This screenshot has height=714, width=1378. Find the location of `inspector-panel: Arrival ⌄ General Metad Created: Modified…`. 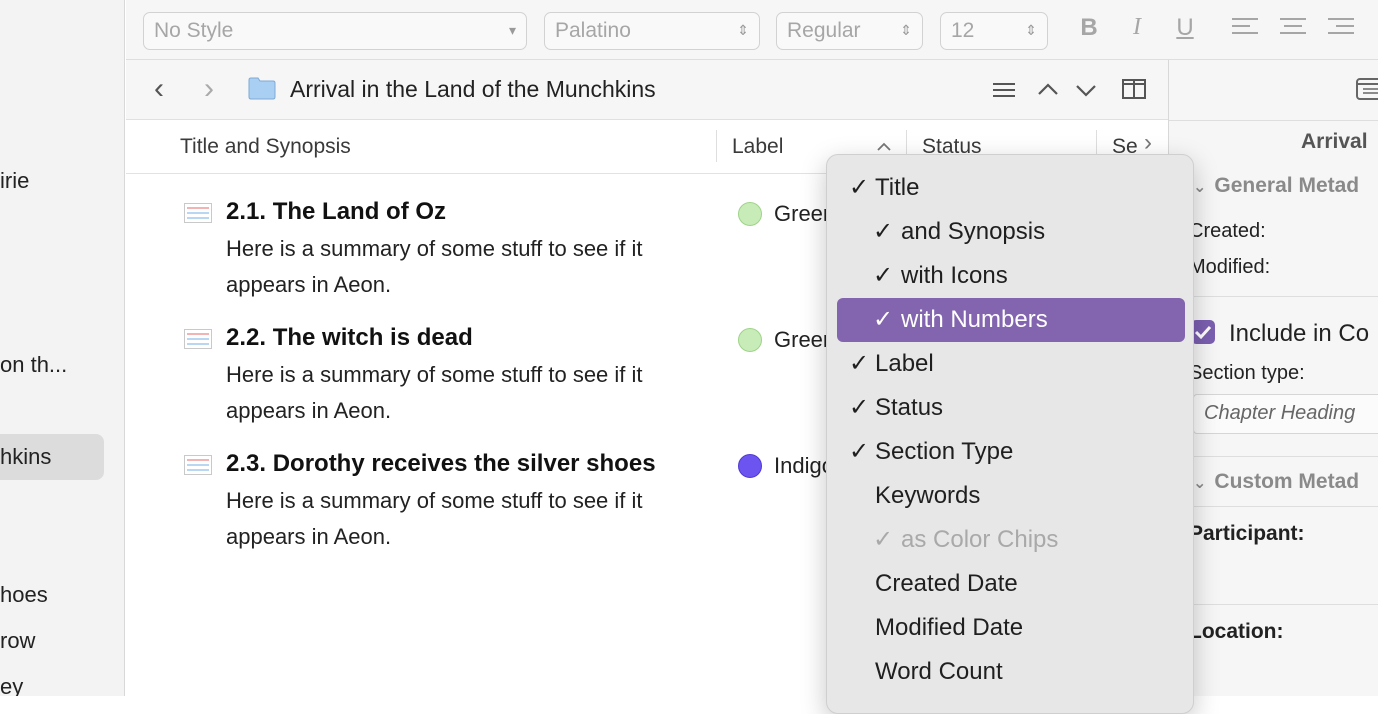

inspector-panel: Arrival ⌄ General Metad Created: Modified… is located at coordinates (1273, 378).